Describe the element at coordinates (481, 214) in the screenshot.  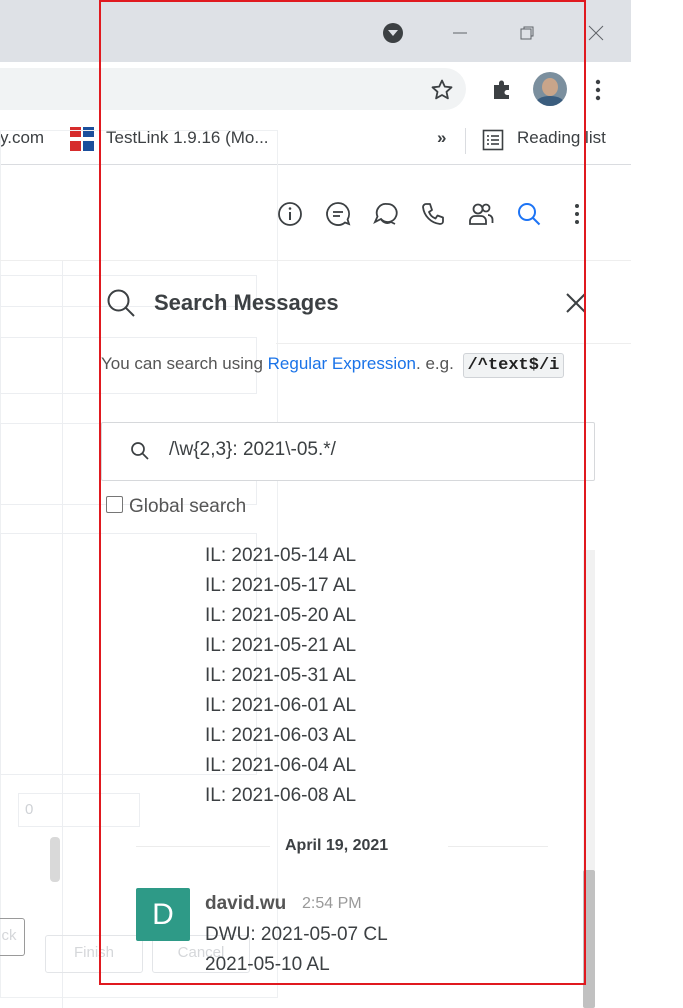
I see `members-icon` at that location.